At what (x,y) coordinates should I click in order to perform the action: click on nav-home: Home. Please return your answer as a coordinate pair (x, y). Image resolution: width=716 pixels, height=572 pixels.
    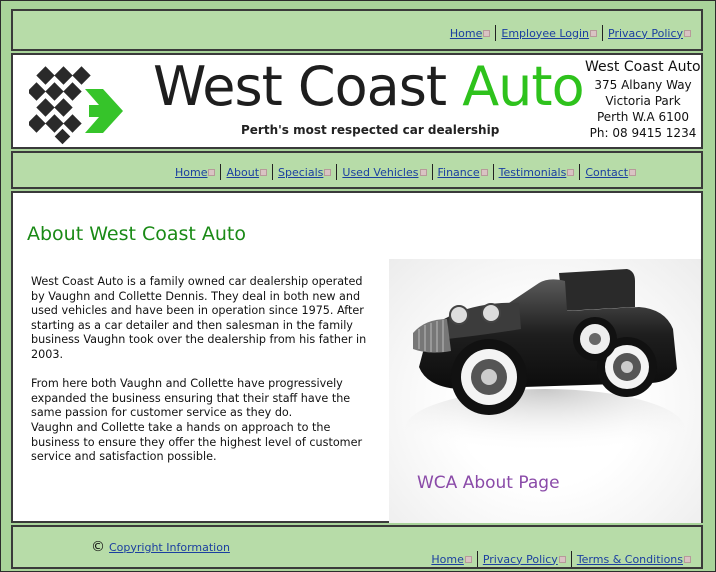
    Looking at the image, I should click on (195, 172).